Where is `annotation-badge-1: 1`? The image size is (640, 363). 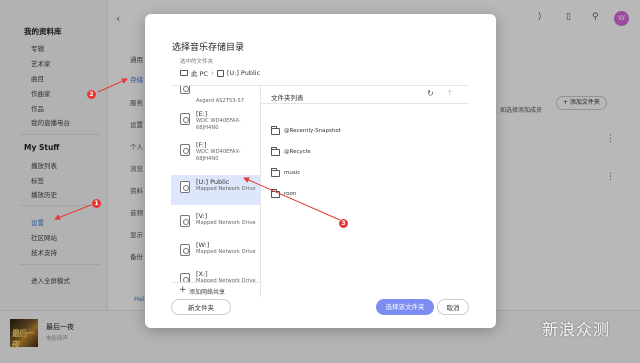 annotation-badge-1: 1 is located at coordinates (96, 203).